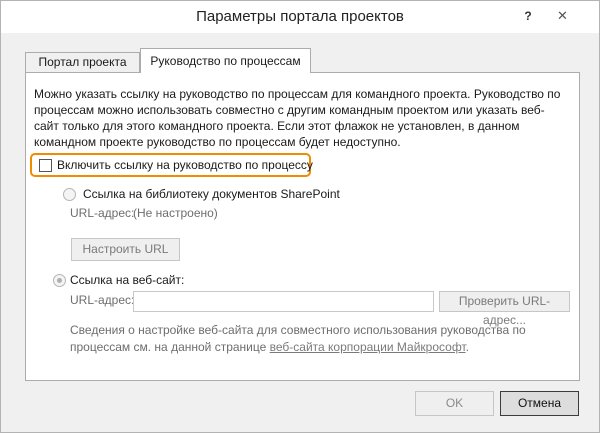 Image resolution: width=600 pixels, height=433 pixels. What do you see at coordinates (454, 403) in the screenshot?
I see `ok-button: OK` at bounding box center [454, 403].